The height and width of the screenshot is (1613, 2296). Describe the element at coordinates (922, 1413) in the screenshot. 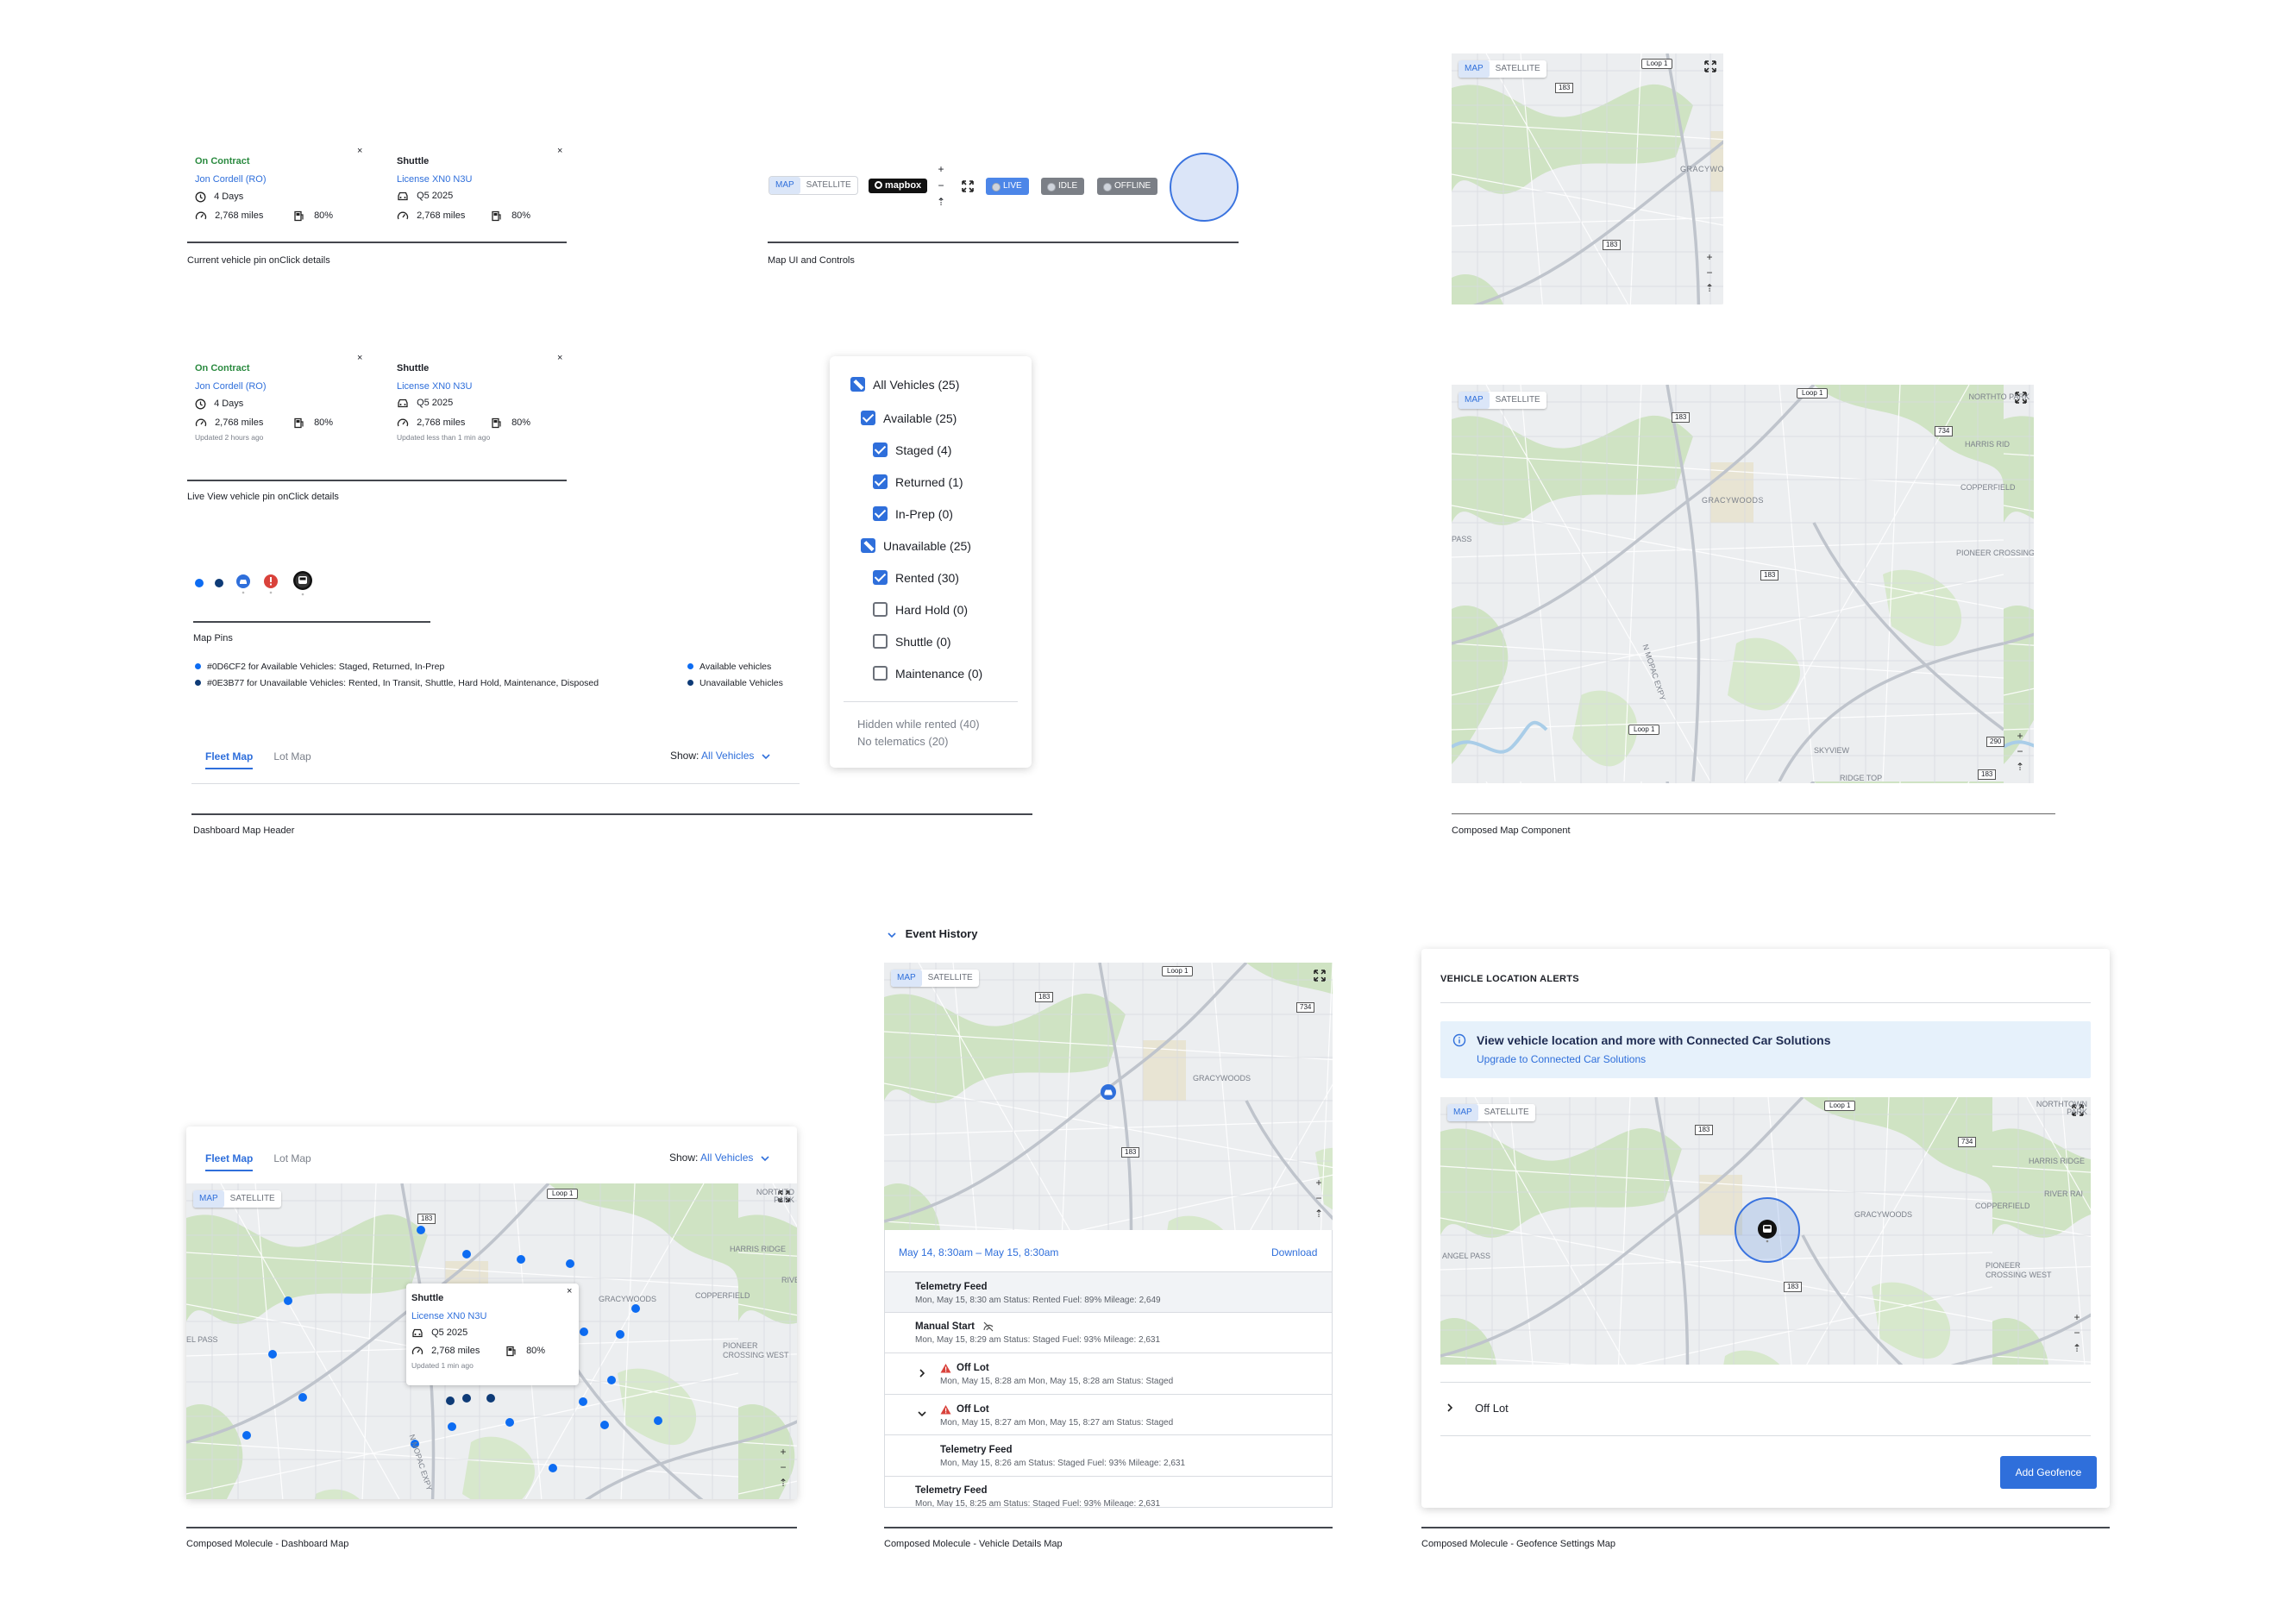

I see `chevron-down-icon` at that location.